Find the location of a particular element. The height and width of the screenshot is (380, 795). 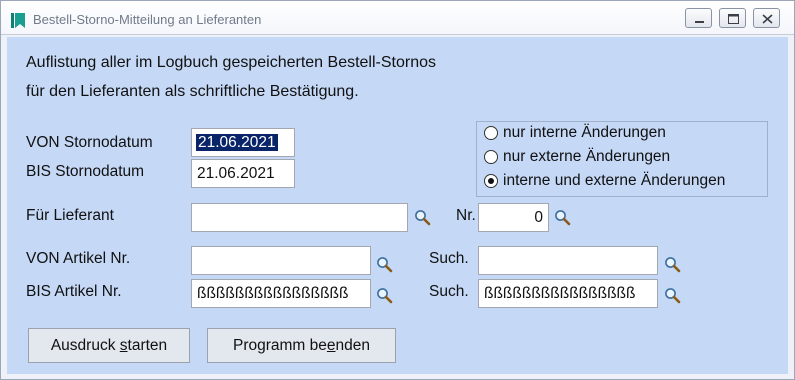

close-icon is located at coordinates (767, 19).